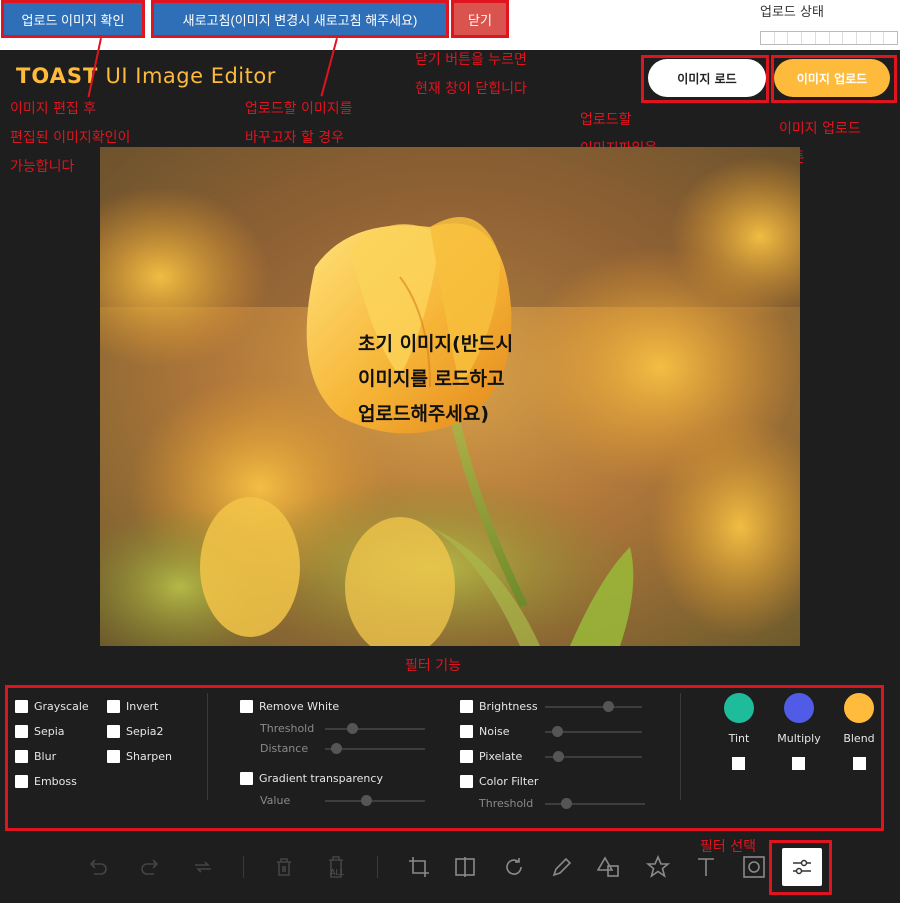 The height and width of the screenshot is (903, 900). What do you see at coordinates (499, 781) in the screenshot?
I see `color-filter-checkbox: Color Filter` at bounding box center [499, 781].